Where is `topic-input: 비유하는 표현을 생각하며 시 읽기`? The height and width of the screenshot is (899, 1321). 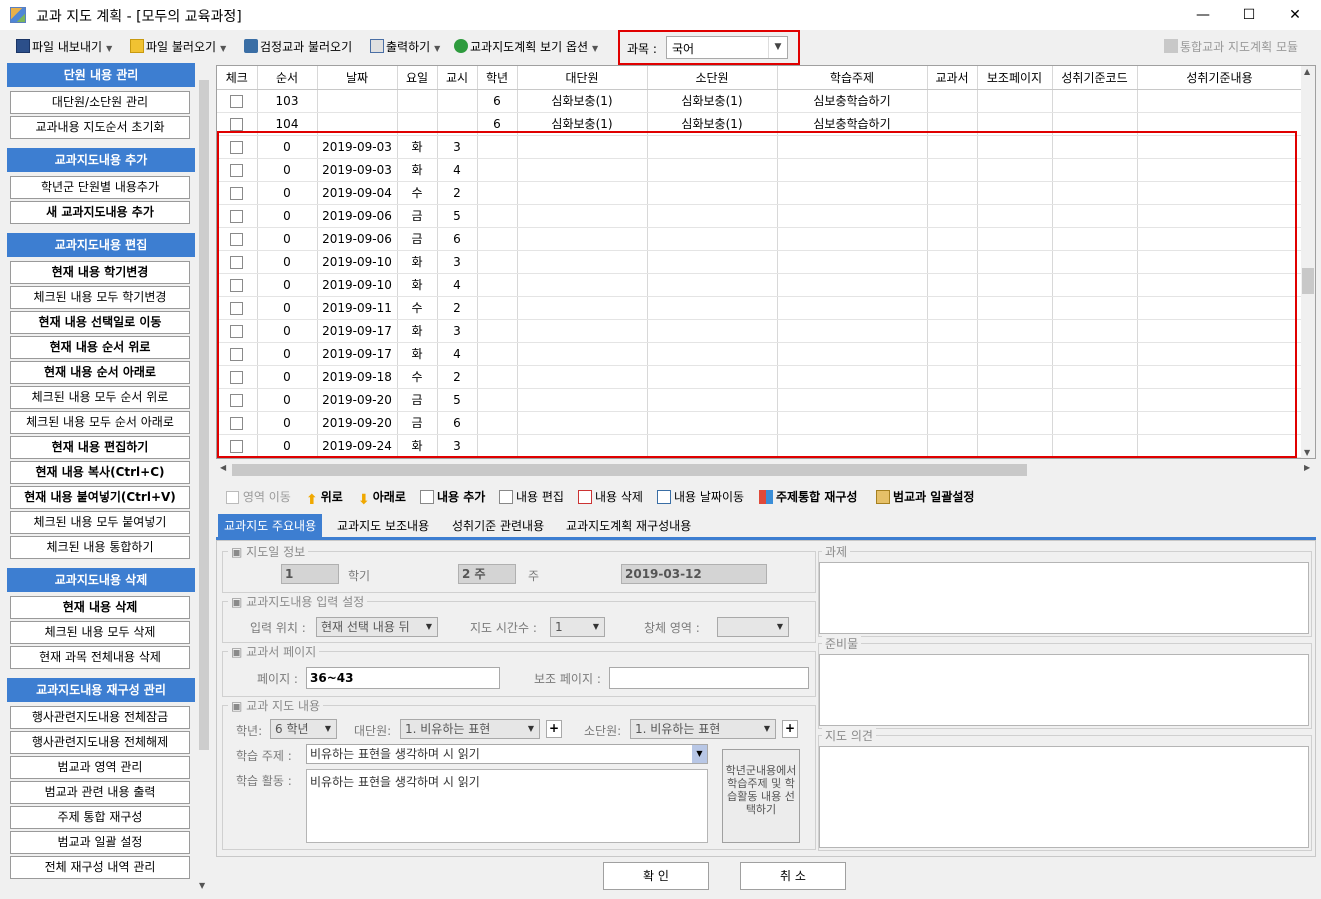
topic-input: 비유하는 표현을 생각하며 시 읽기 is located at coordinates (507, 754).